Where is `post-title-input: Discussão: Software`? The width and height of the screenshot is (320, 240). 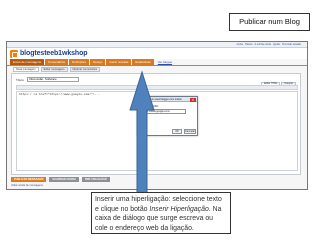
post-title-input: Discussão: Software is located at coordinates (53, 79).